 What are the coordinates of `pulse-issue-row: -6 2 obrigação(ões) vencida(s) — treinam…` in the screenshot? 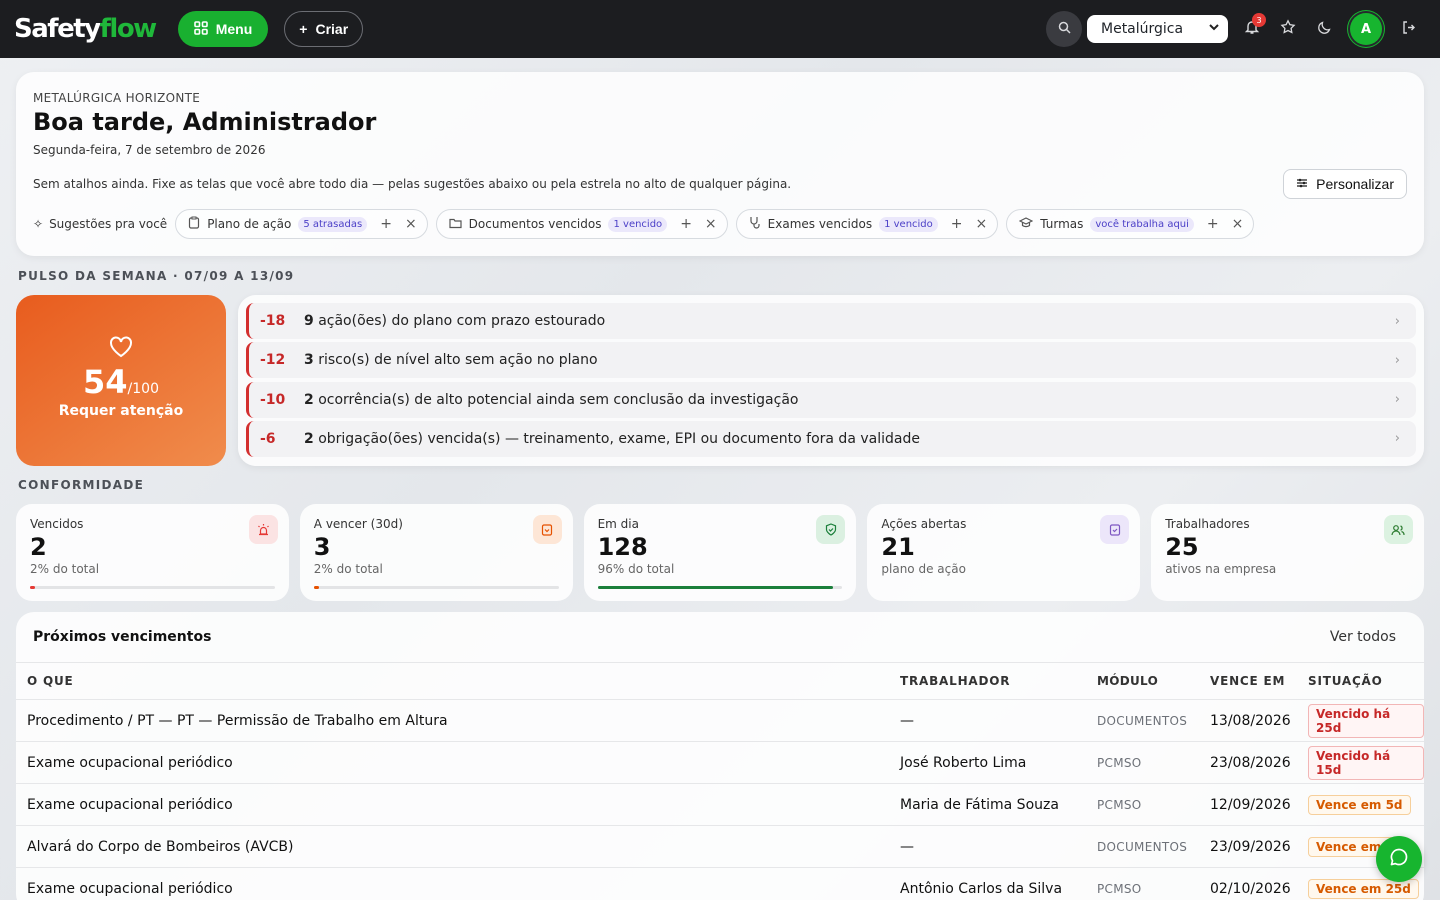 It's located at (831, 438).